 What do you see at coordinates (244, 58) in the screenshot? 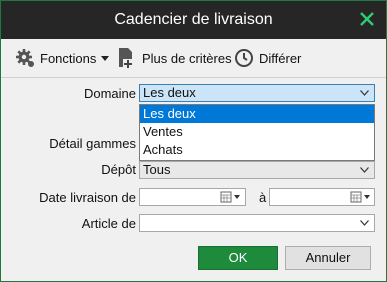
I see `clock-icon` at bounding box center [244, 58].